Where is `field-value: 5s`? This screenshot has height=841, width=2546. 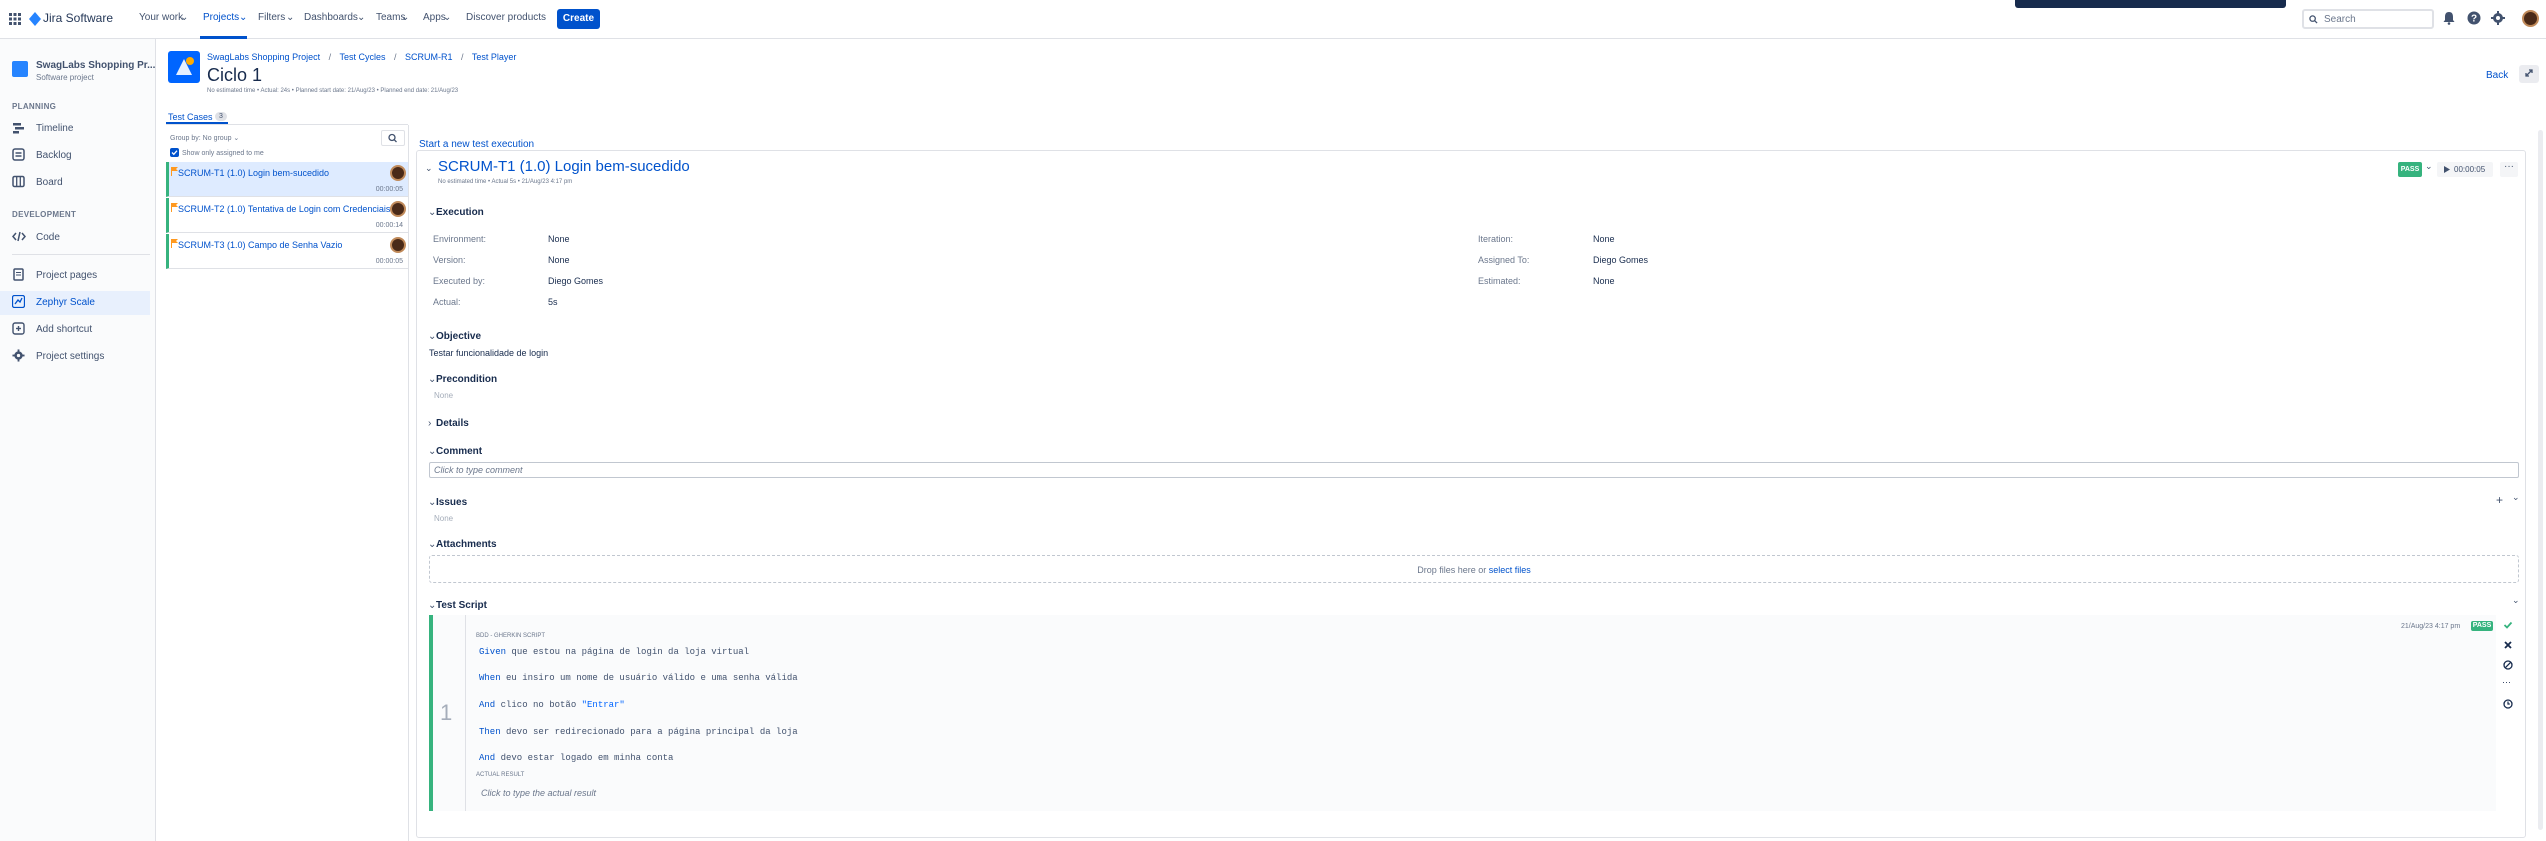 field-value: 5s is located at coordinates (553, 302).